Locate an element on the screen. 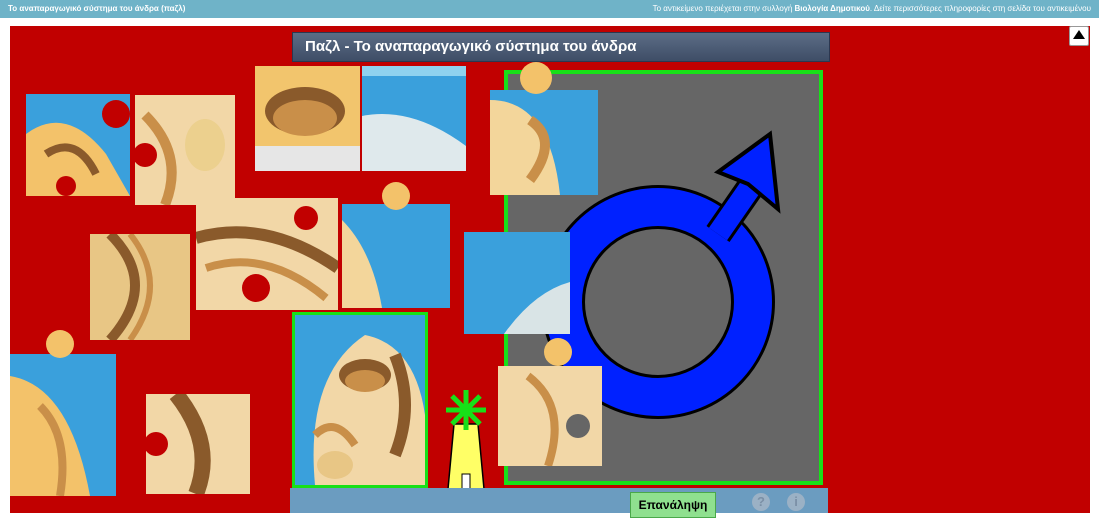 This screenshot has width=1099, height=518. collection-info-prefix: Το αντικείμενο περιέχεται στην συλλογή is located at coordinates (723, 8).